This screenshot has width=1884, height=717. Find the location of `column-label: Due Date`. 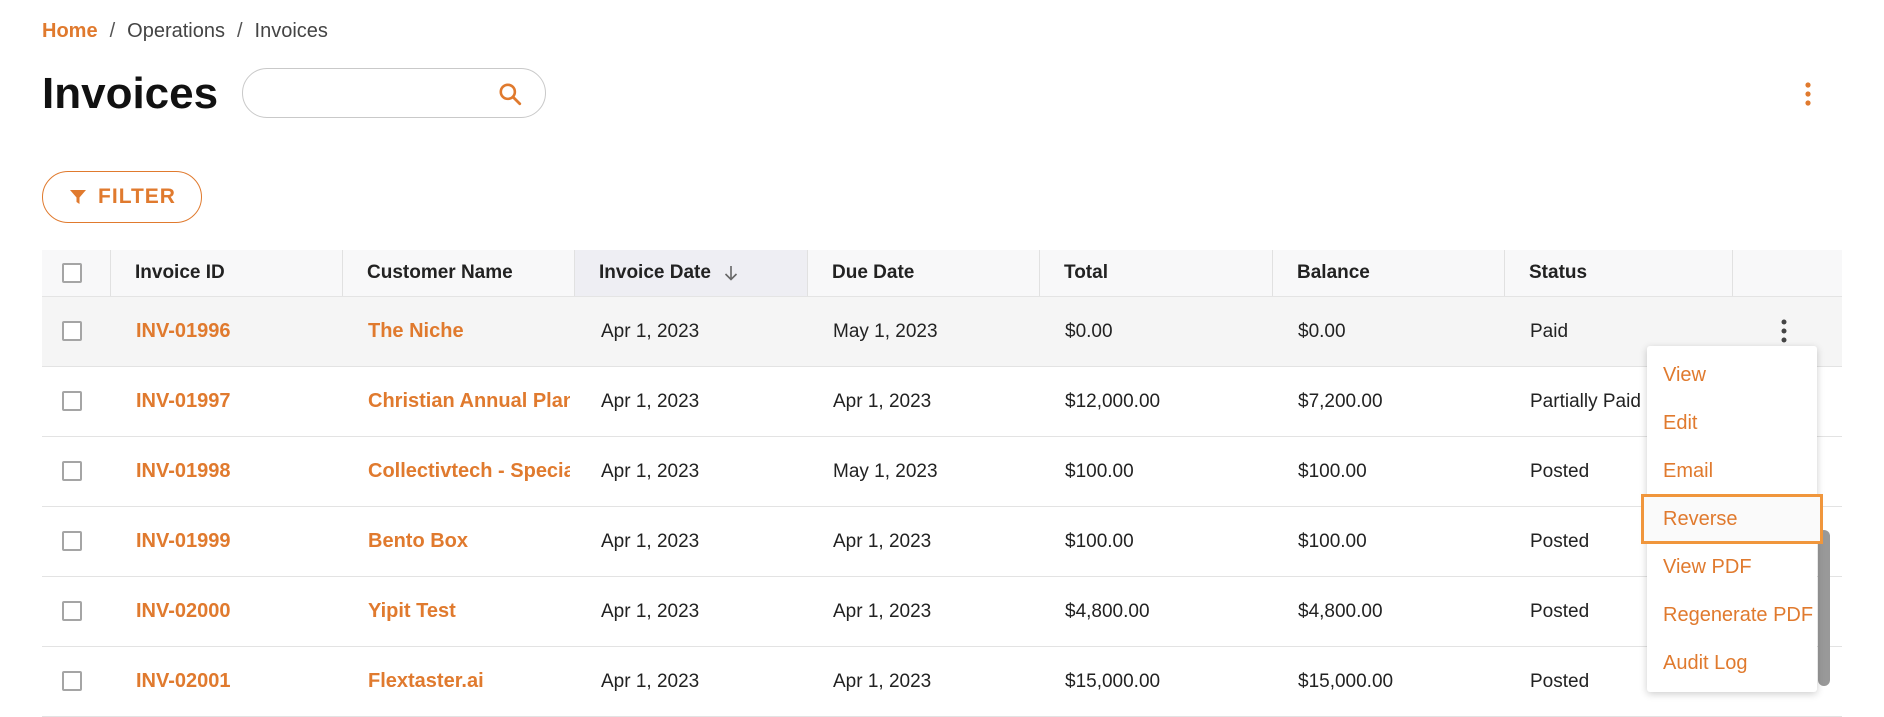

column-label: Due Date is located at coordinates (873, 272).